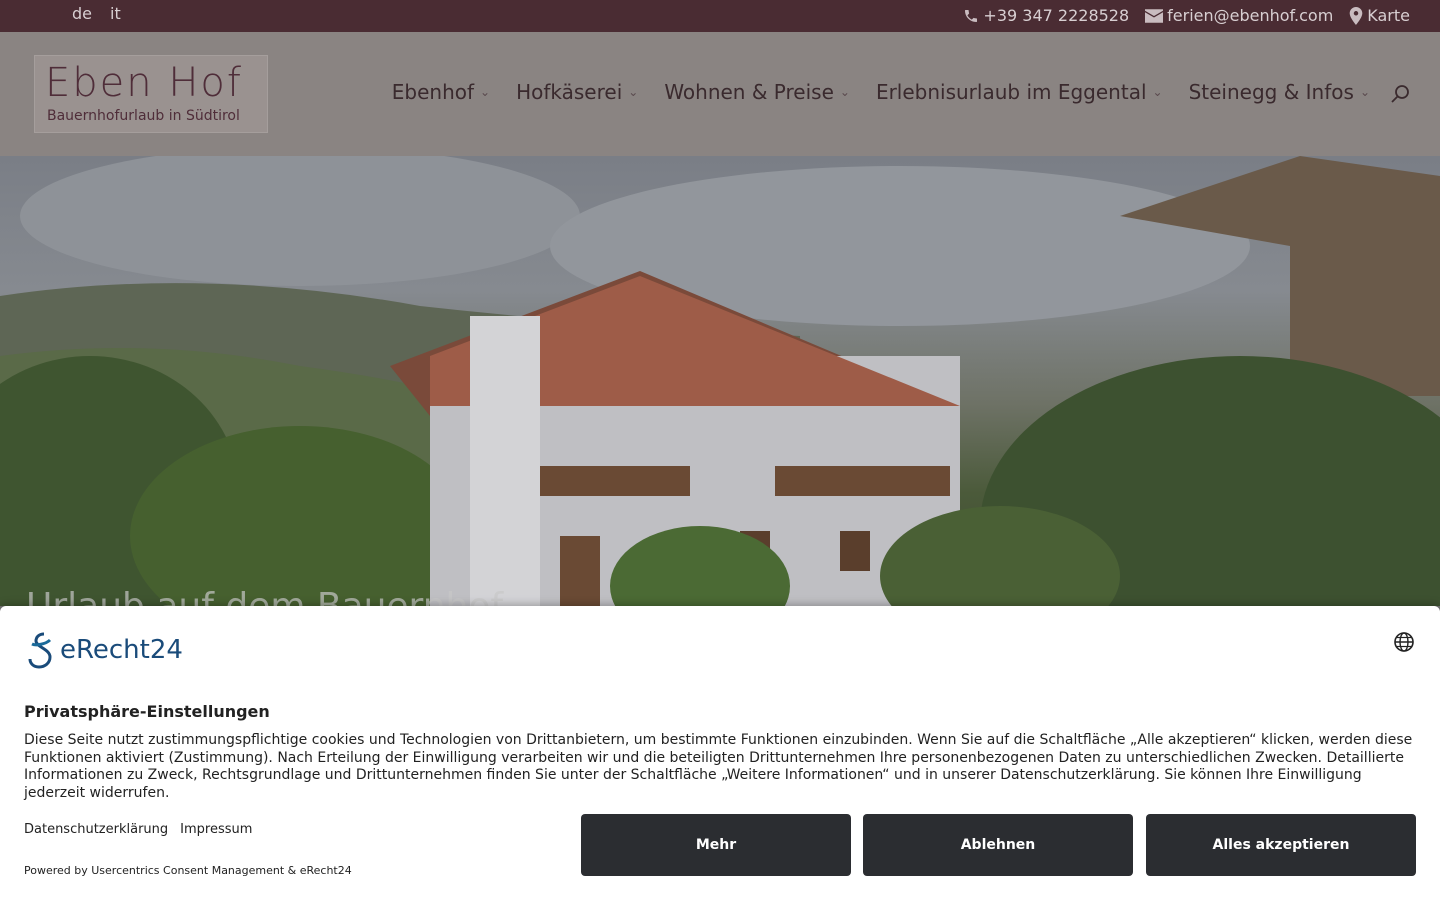 This screenshot has height=900, width=1440. What do you see at coordinates (1154, 15) in the screenshot?
I see `mail-icon` at bounding box center [1154, 15].